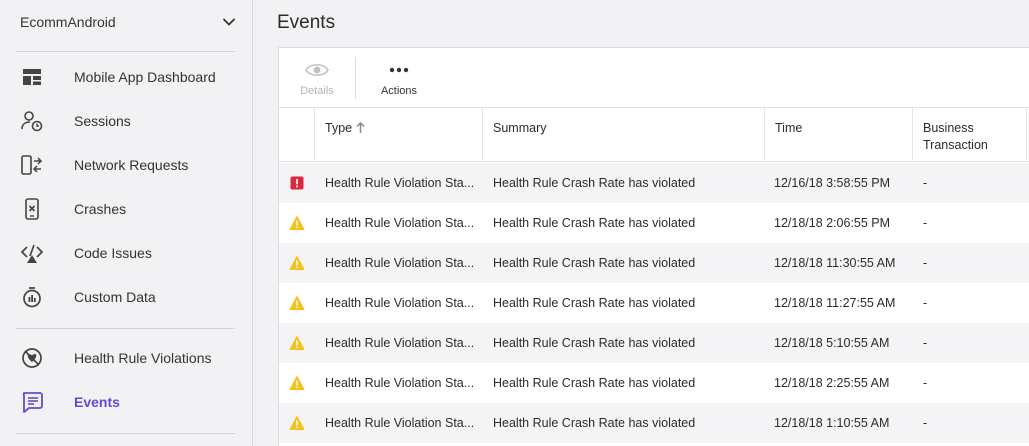  I want to click on sidebar-item-mobile-app-dashboard: Mobile App Dashboard, so click(126, 77).